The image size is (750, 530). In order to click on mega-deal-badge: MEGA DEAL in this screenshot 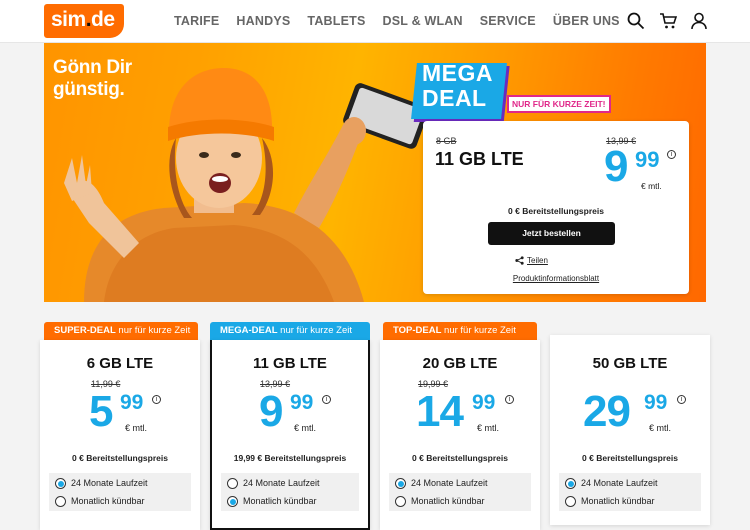, I will do `click(457, 85)`.